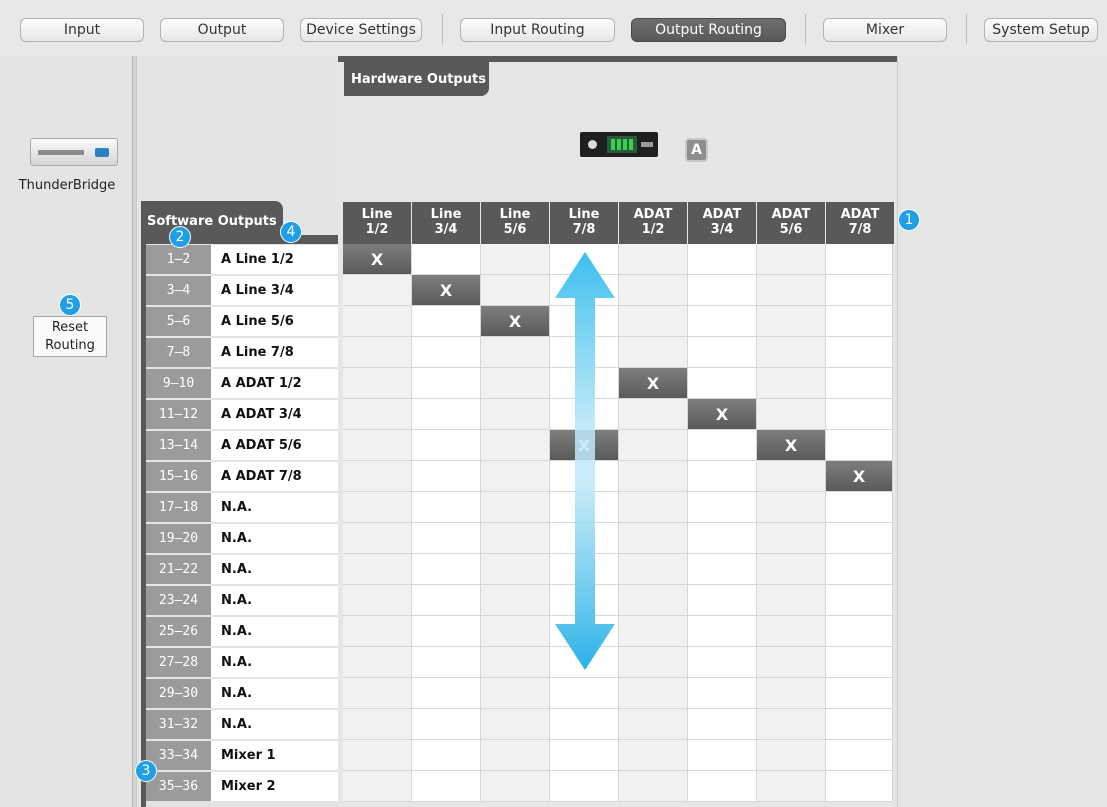 The image size is (1107, 807). I want to click on software-output-row: 1–2 A Line 1/2, so click(239, 259).